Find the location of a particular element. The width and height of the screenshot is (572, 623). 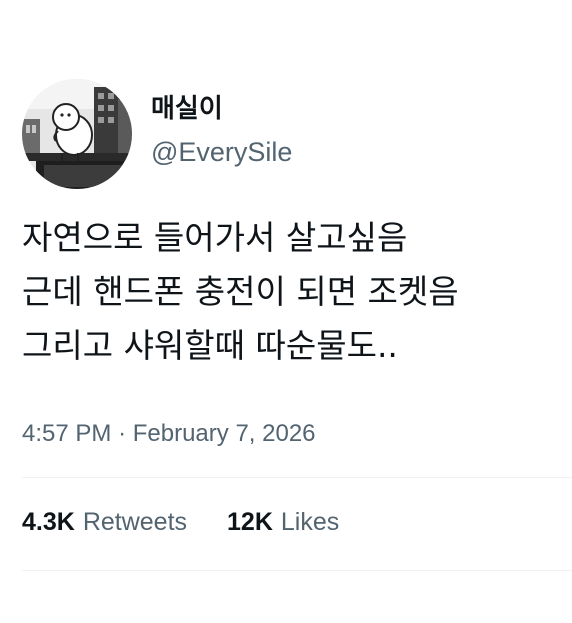

tweet-text-line-1: 자연으로 들어가서 살고싶음 is located at coordinates (215, 237).